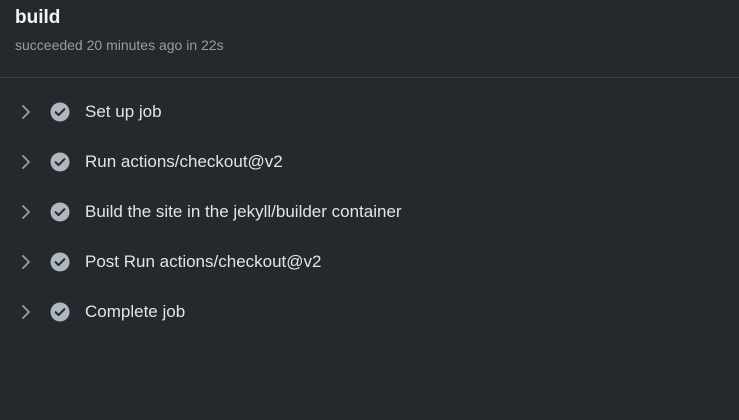 The height and width of the screenshot is (420, 739). Describe the element at coordinates (38, 17) in the screenshot. I see `job-title: build` at that location.